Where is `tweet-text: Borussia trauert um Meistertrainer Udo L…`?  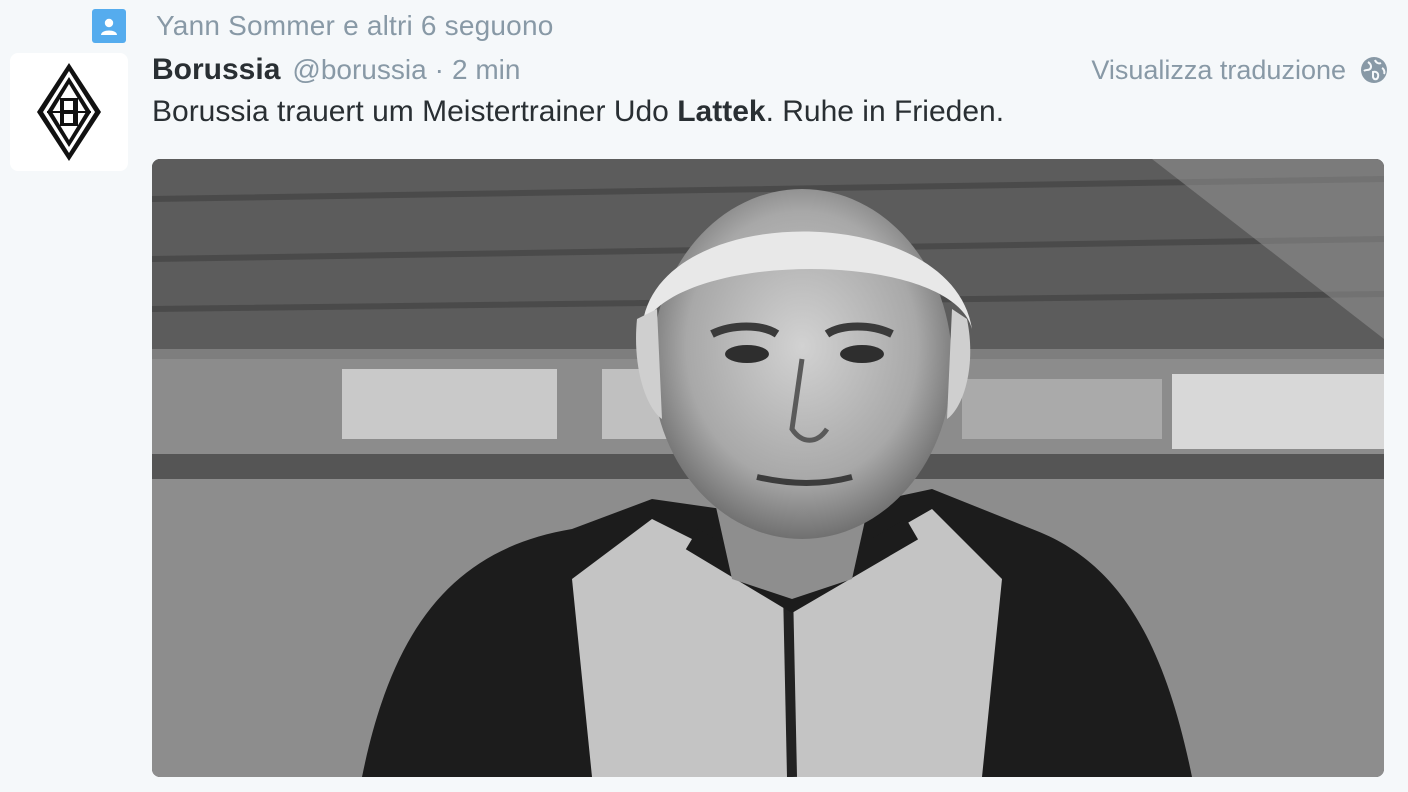
tweet-text: Borussia trauert um Meistertrainer Udo L… is located at coordinates (770, 112).